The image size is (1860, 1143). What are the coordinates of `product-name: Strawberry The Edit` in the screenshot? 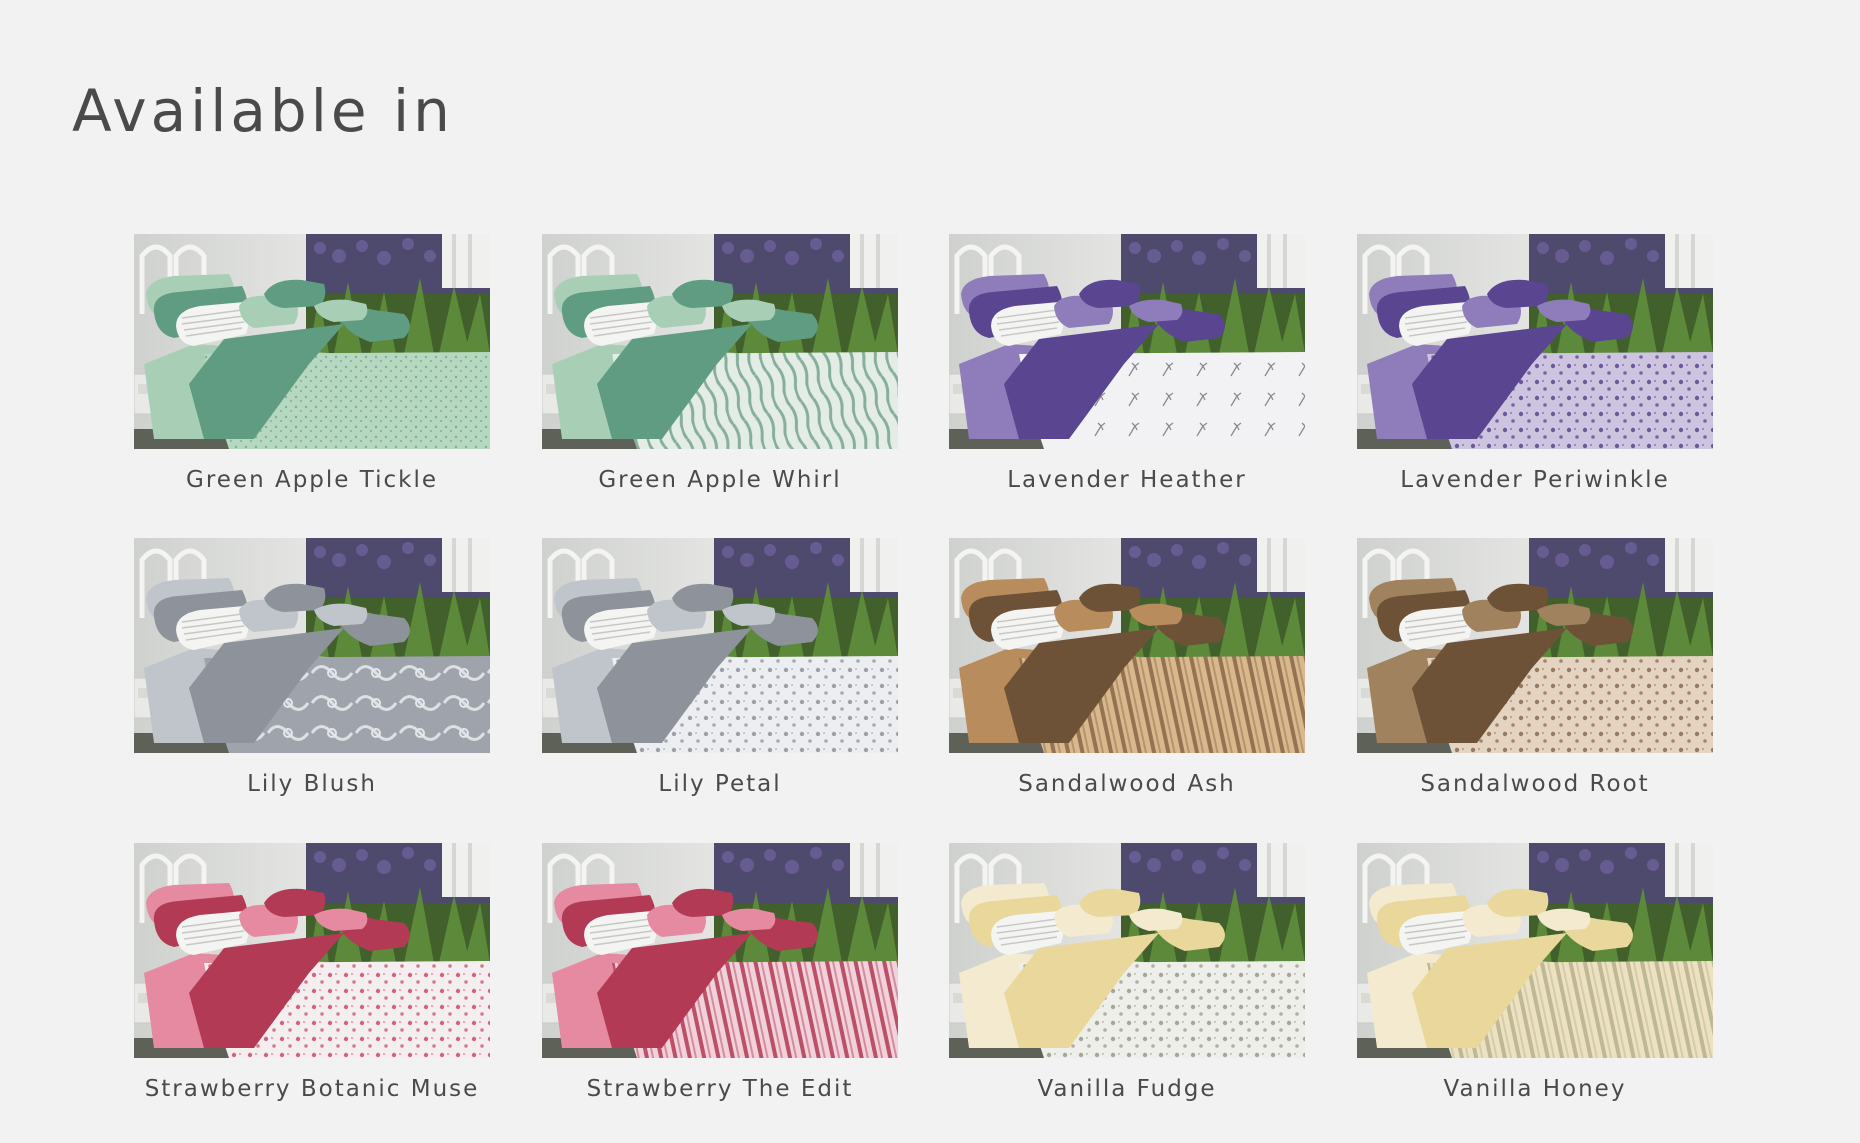 It's located at (720, 1089).